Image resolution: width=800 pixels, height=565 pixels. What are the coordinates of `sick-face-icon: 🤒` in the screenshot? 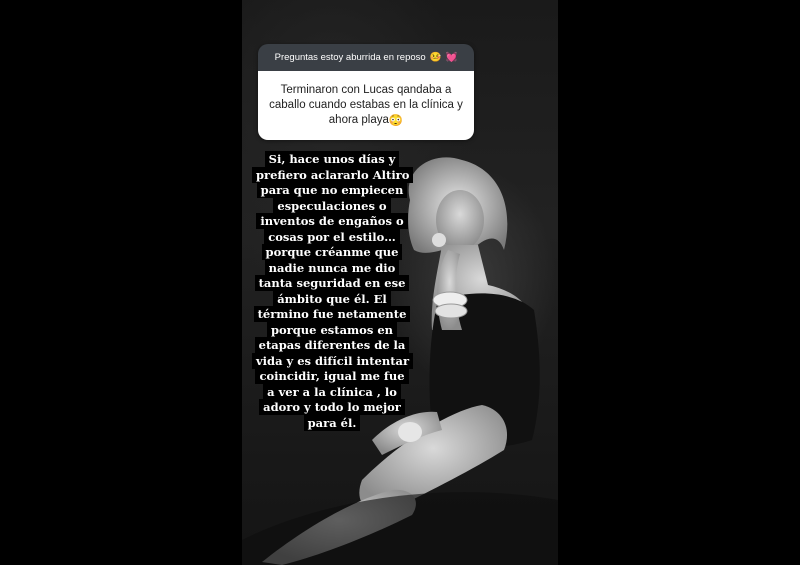 It's located at (435, 57).